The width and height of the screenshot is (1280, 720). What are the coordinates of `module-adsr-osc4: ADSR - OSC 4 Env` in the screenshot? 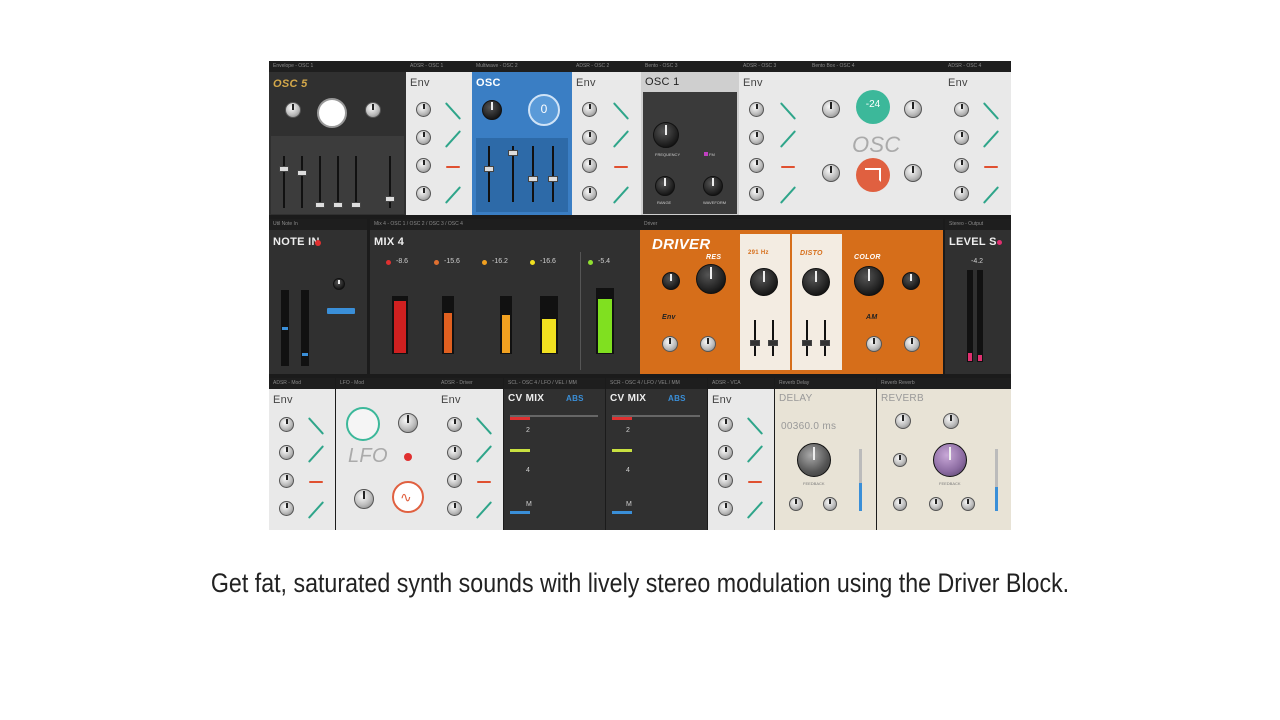 It's located at (977, 138).